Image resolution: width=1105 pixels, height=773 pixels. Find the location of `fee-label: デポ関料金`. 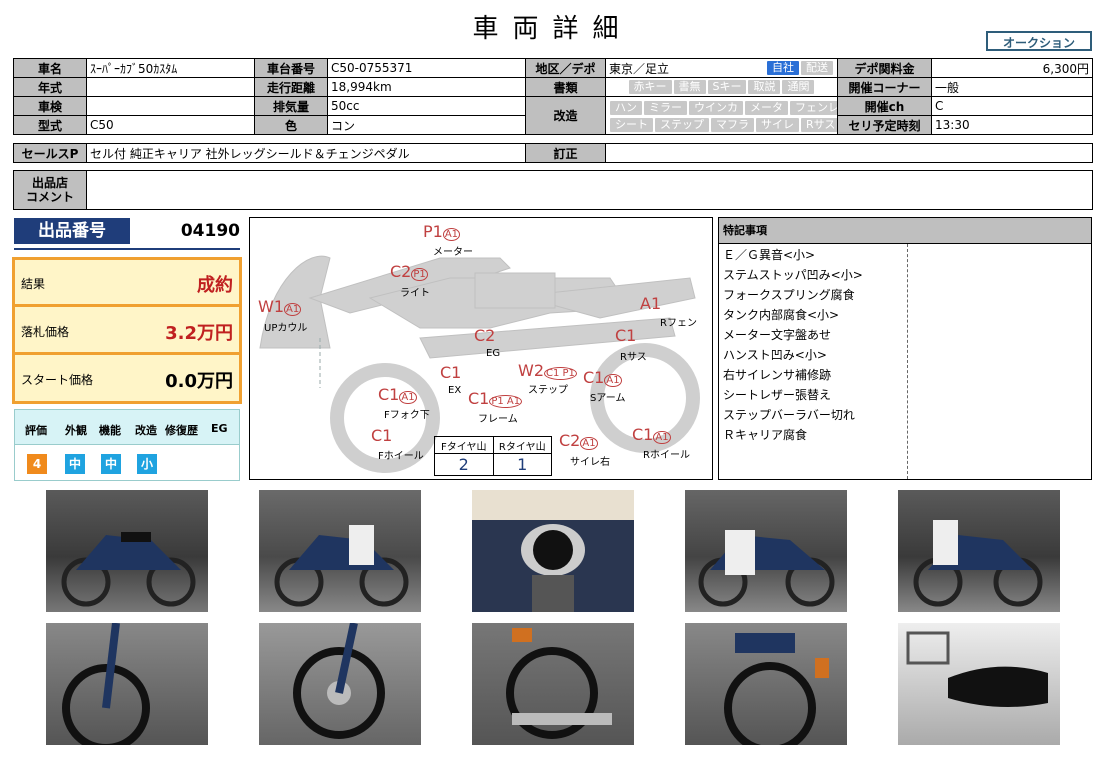

fee-label: デポ関料金 is located at coordinates (884, 68).